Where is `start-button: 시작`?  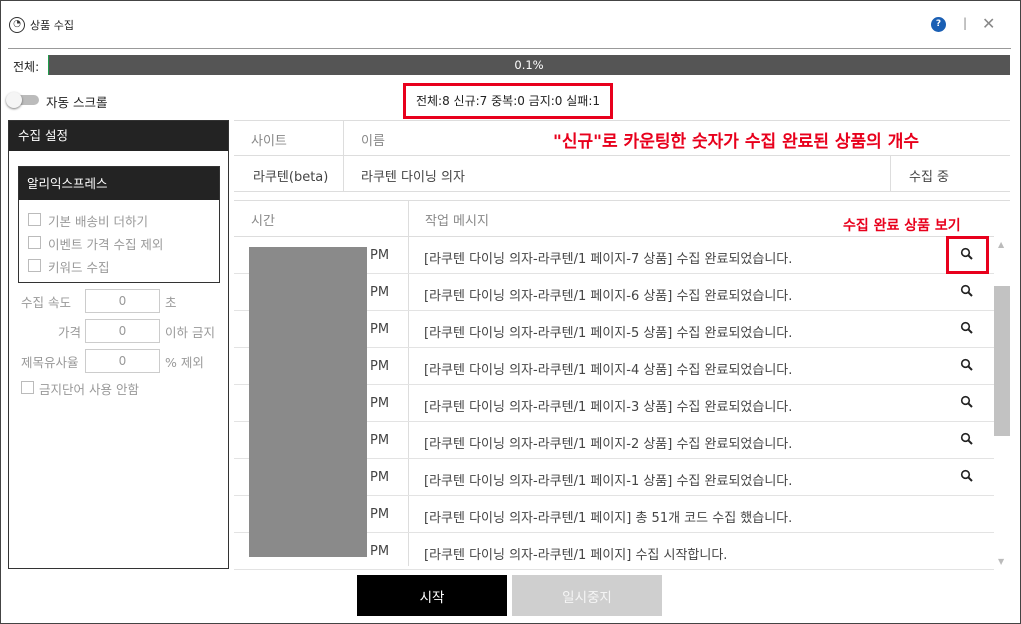
start-button: 시작 is located at coordinates (432, 595).